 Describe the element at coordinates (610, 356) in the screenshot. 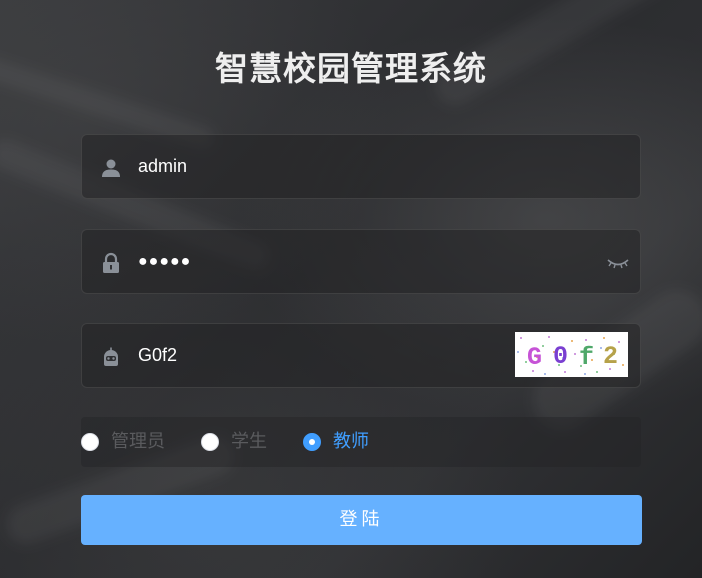

I see `svg-text: 2` at that location.